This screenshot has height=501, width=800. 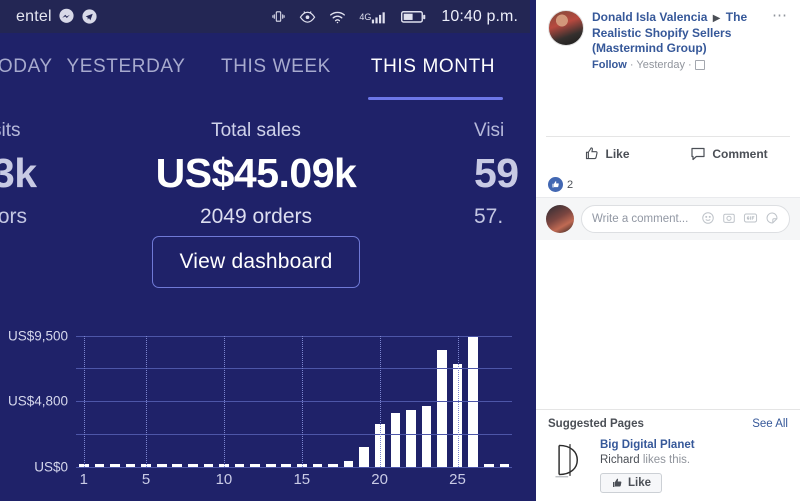 I want to click on post-meta: Follow · Yesterday ·, so click(x=679, y=65).